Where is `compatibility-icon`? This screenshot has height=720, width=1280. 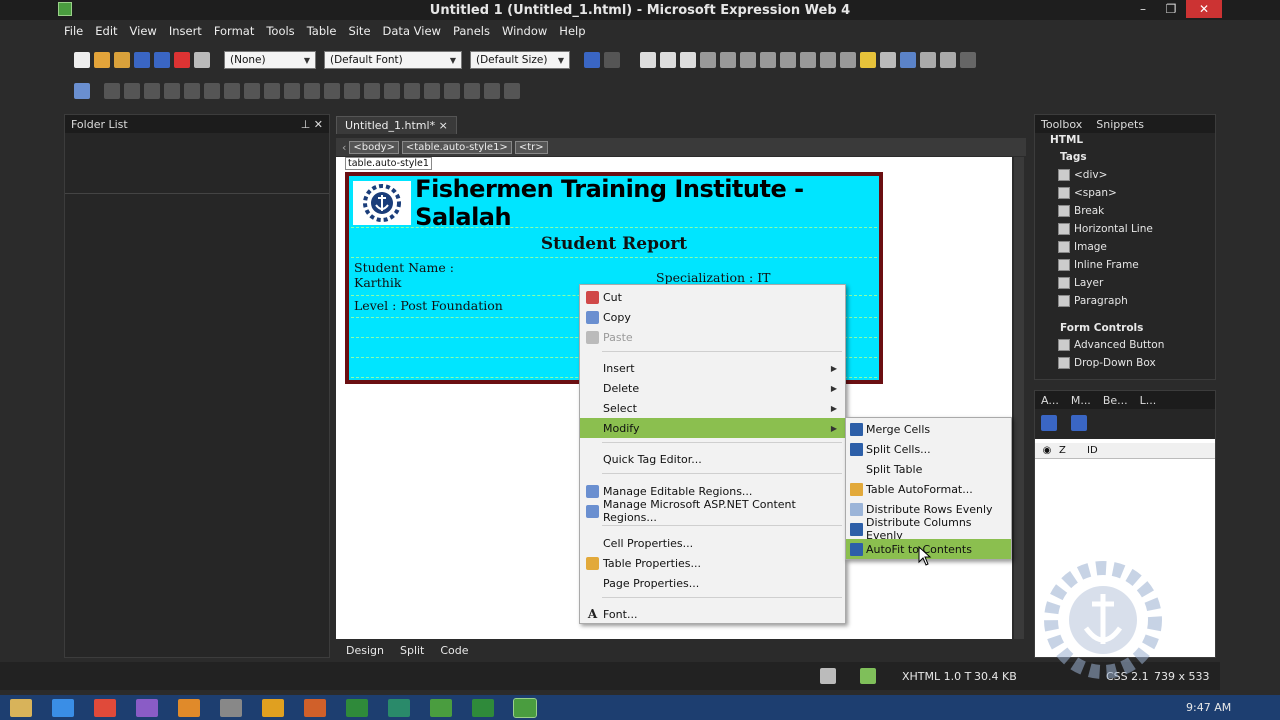
compatibility-icon is located at coordinates (868, 676).